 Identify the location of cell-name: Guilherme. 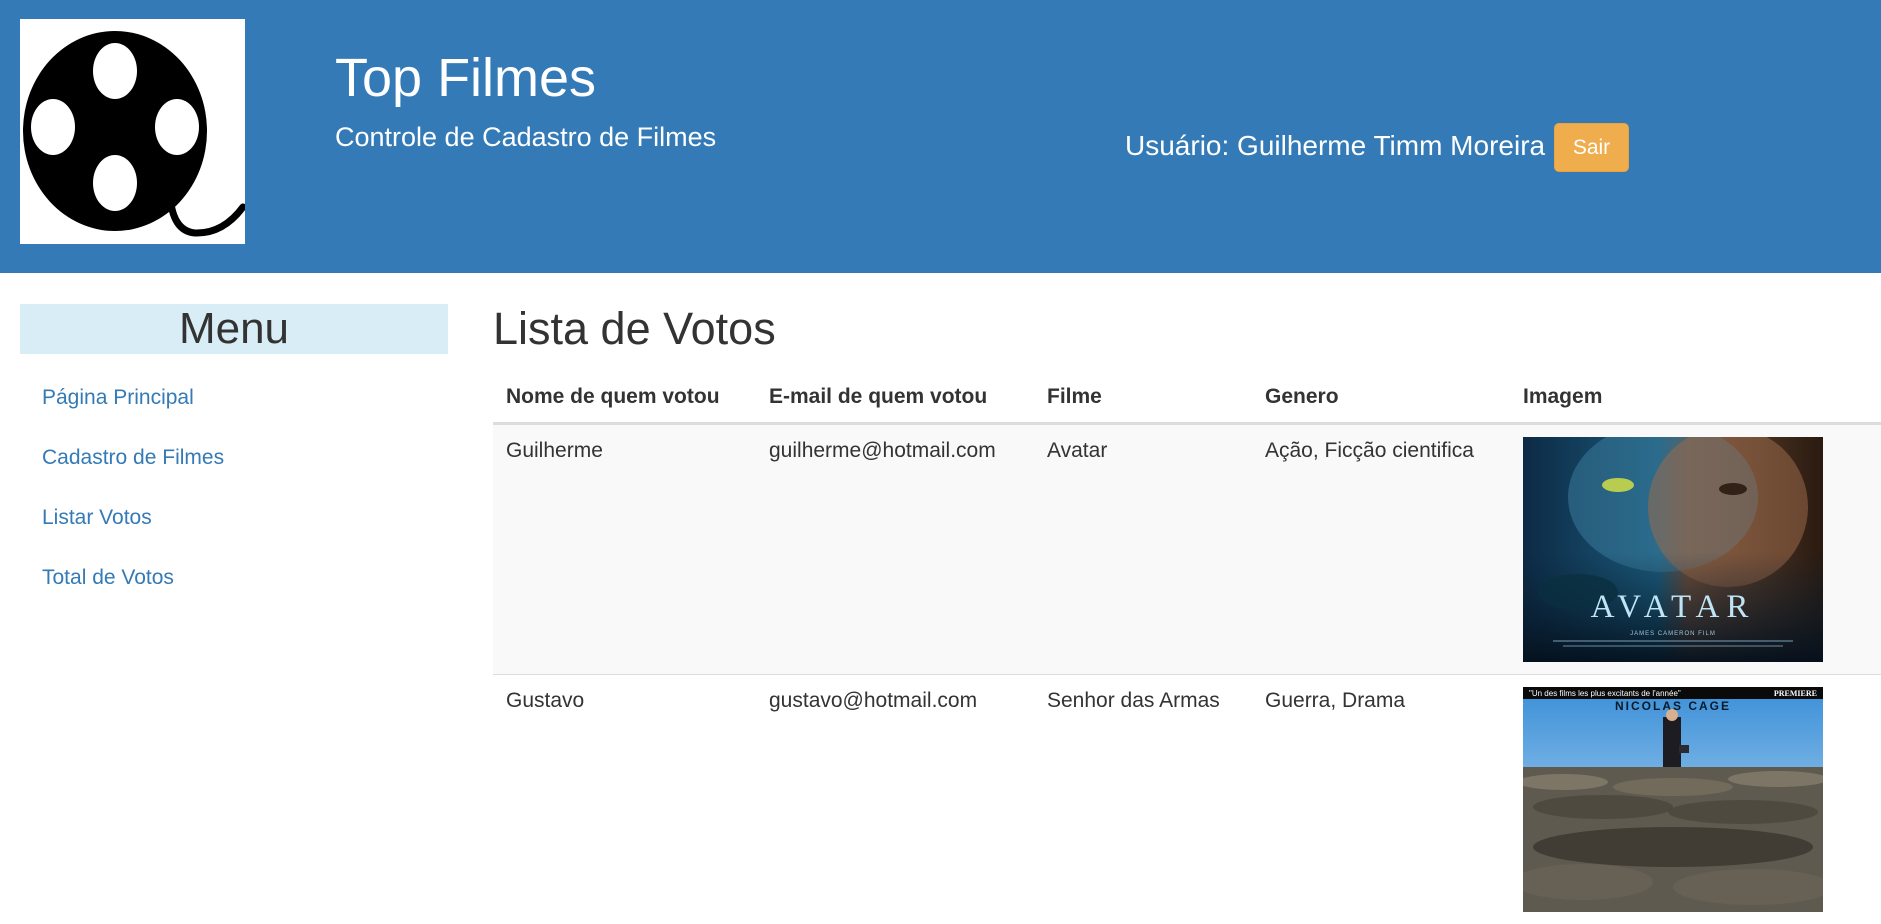
(624, 549).